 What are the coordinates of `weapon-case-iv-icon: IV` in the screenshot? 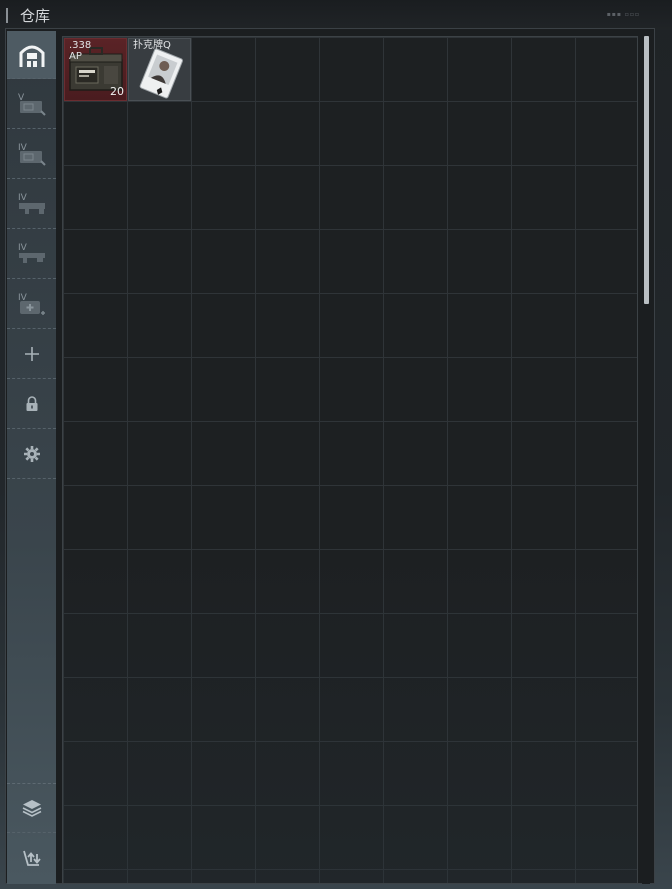 It's located at (31, 203).